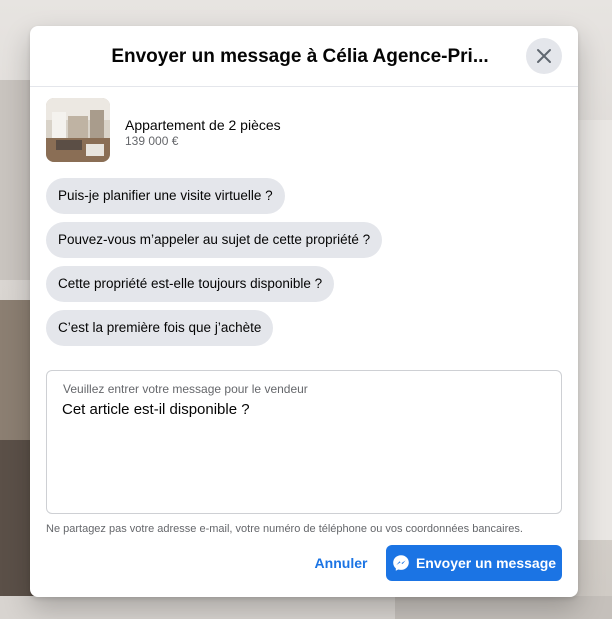 The height and width of the screenshot is (619, 612). I want to click on listing-title: Appartement de 2 pièces, so click(203, 125).